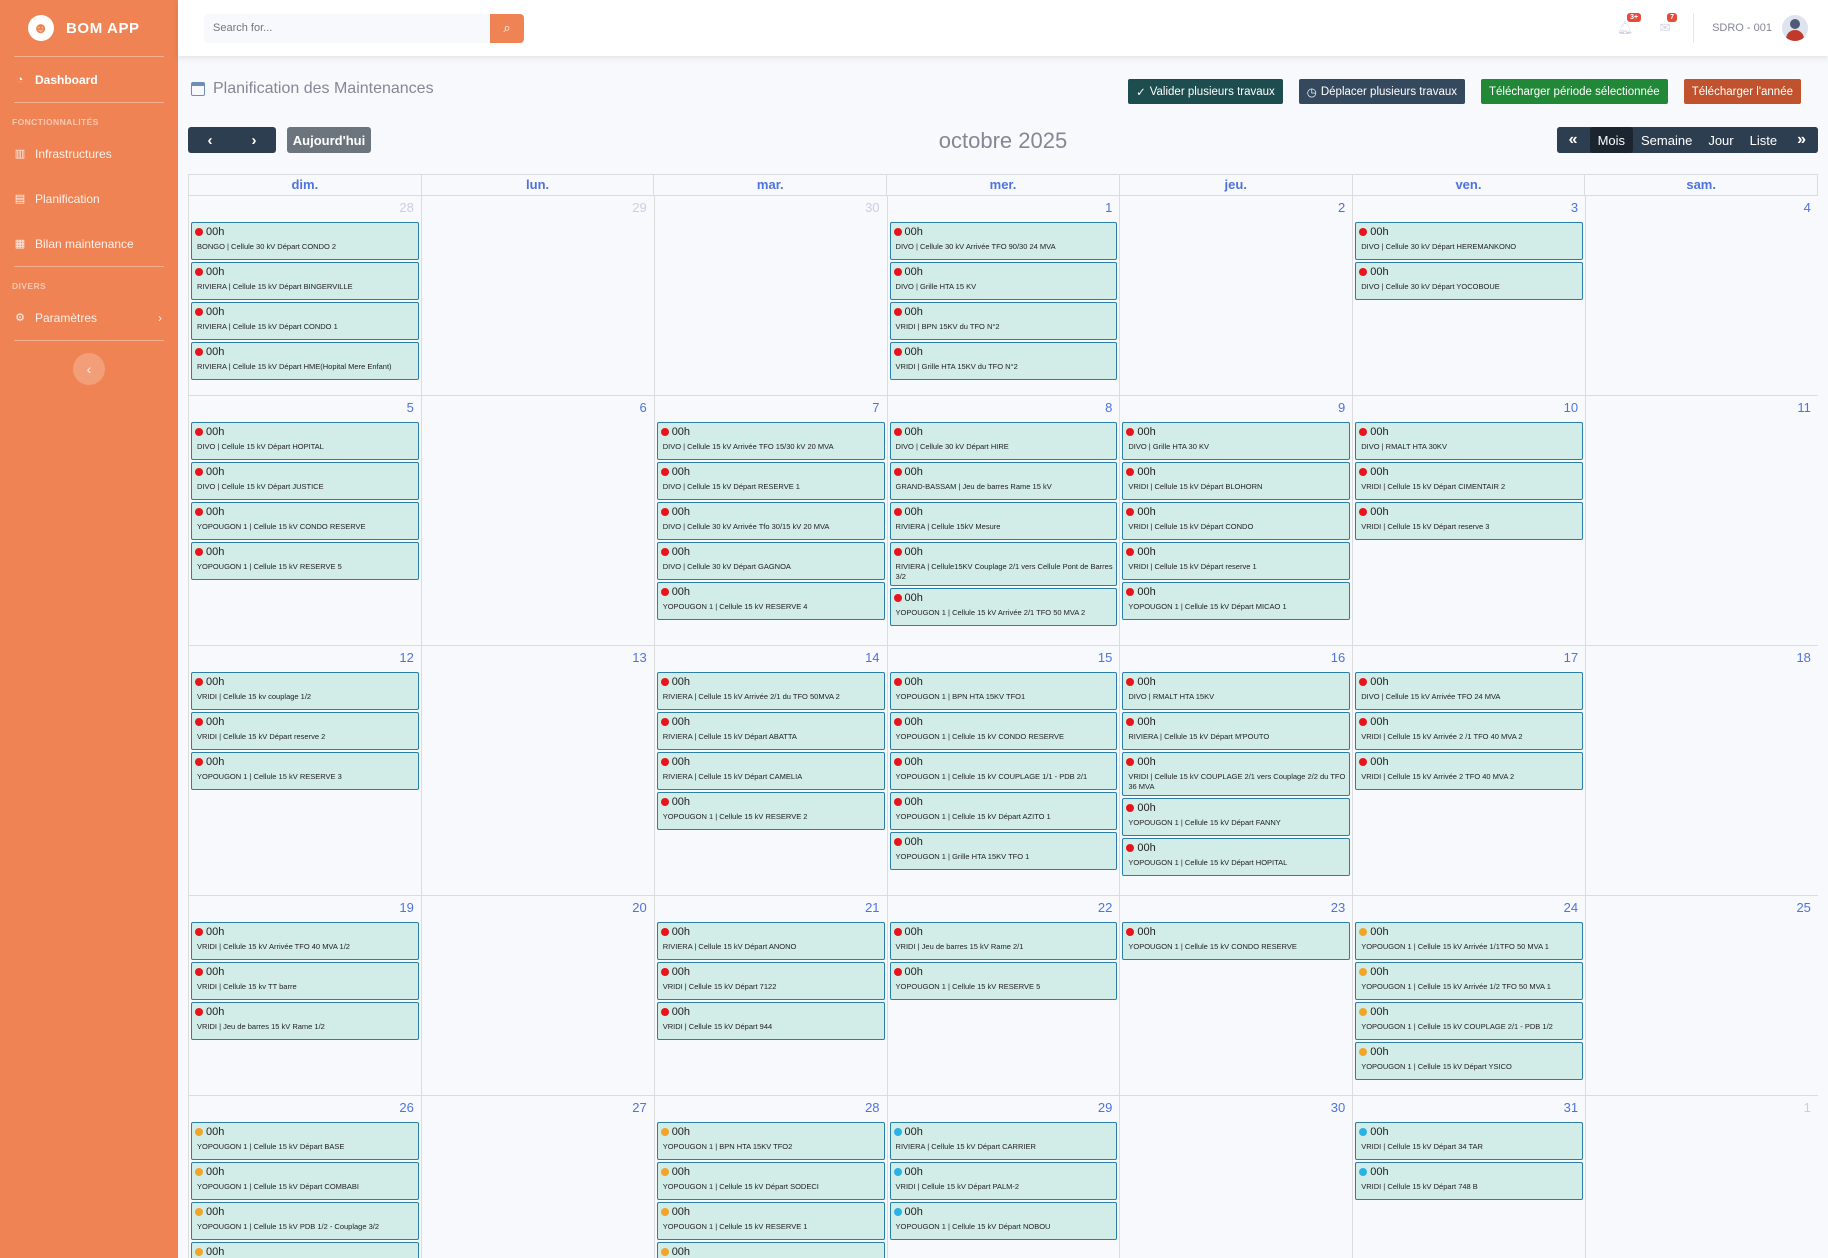  Describe the element at coordinates (1003, 851) in the screenshot. I see `calendar-event: 00h YOPOUGON 1 | Grille HTA 15KV TFO 1` at that location.